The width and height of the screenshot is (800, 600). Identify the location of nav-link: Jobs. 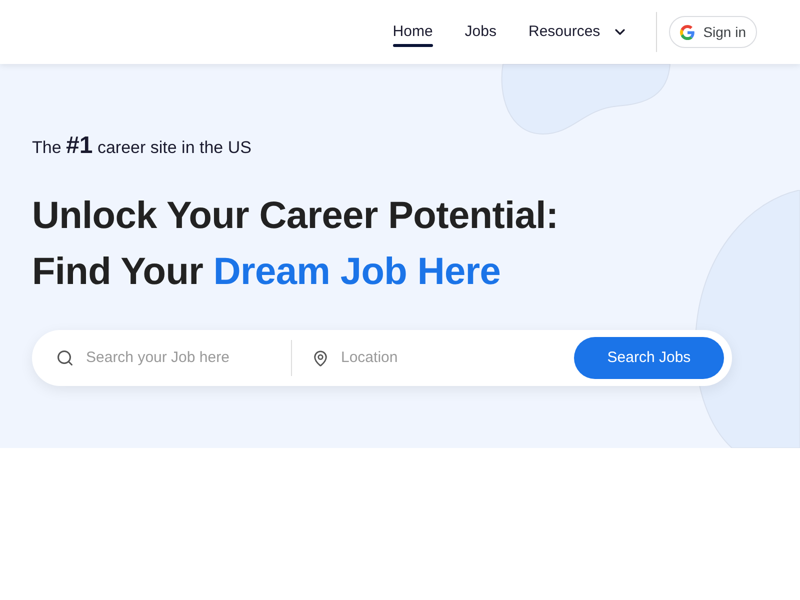
(480, 32).